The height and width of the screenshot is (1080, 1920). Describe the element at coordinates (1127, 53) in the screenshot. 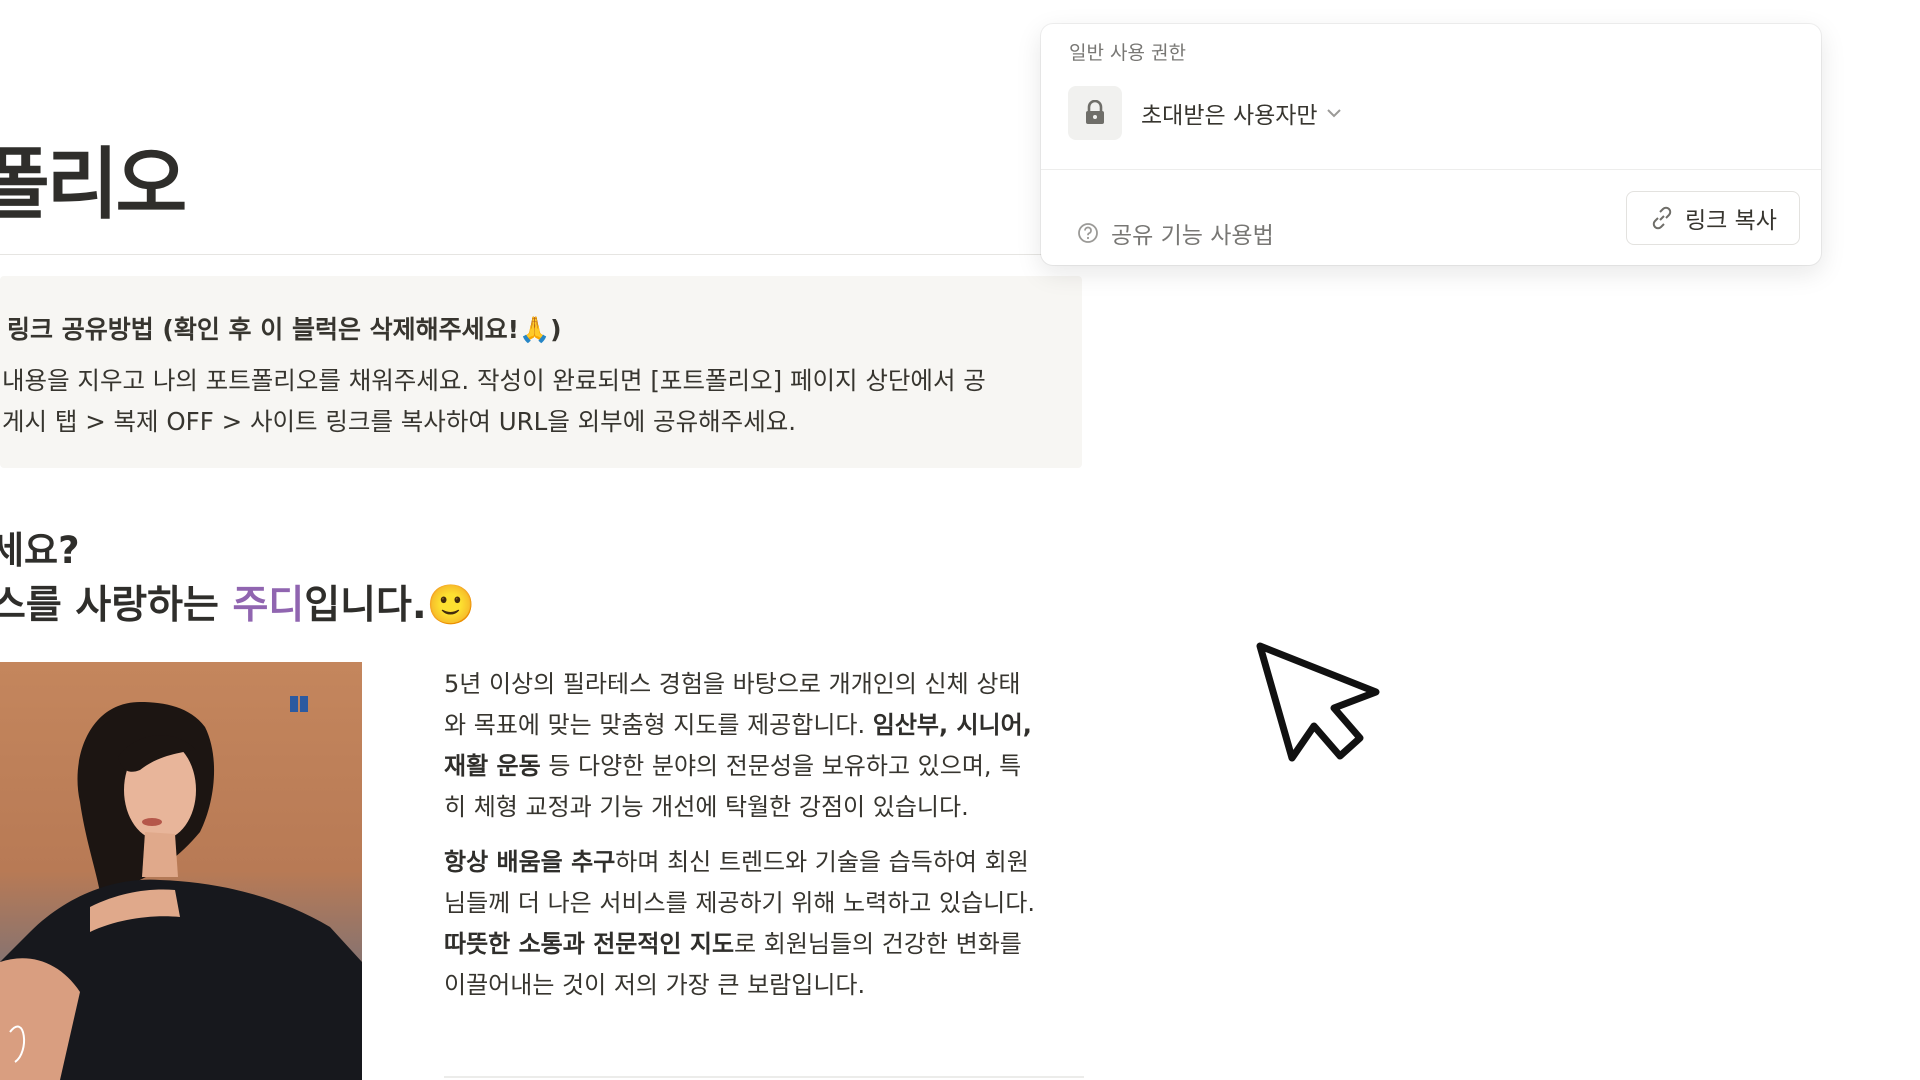

I see `permission-label: 일반 사용 권한` at that location.